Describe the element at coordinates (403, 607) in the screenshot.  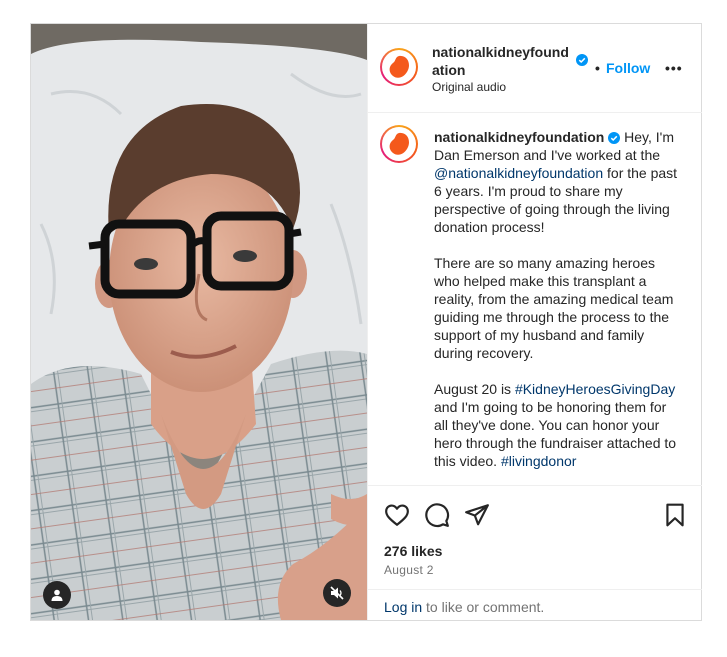
I see `login-link: Log in` at that location.